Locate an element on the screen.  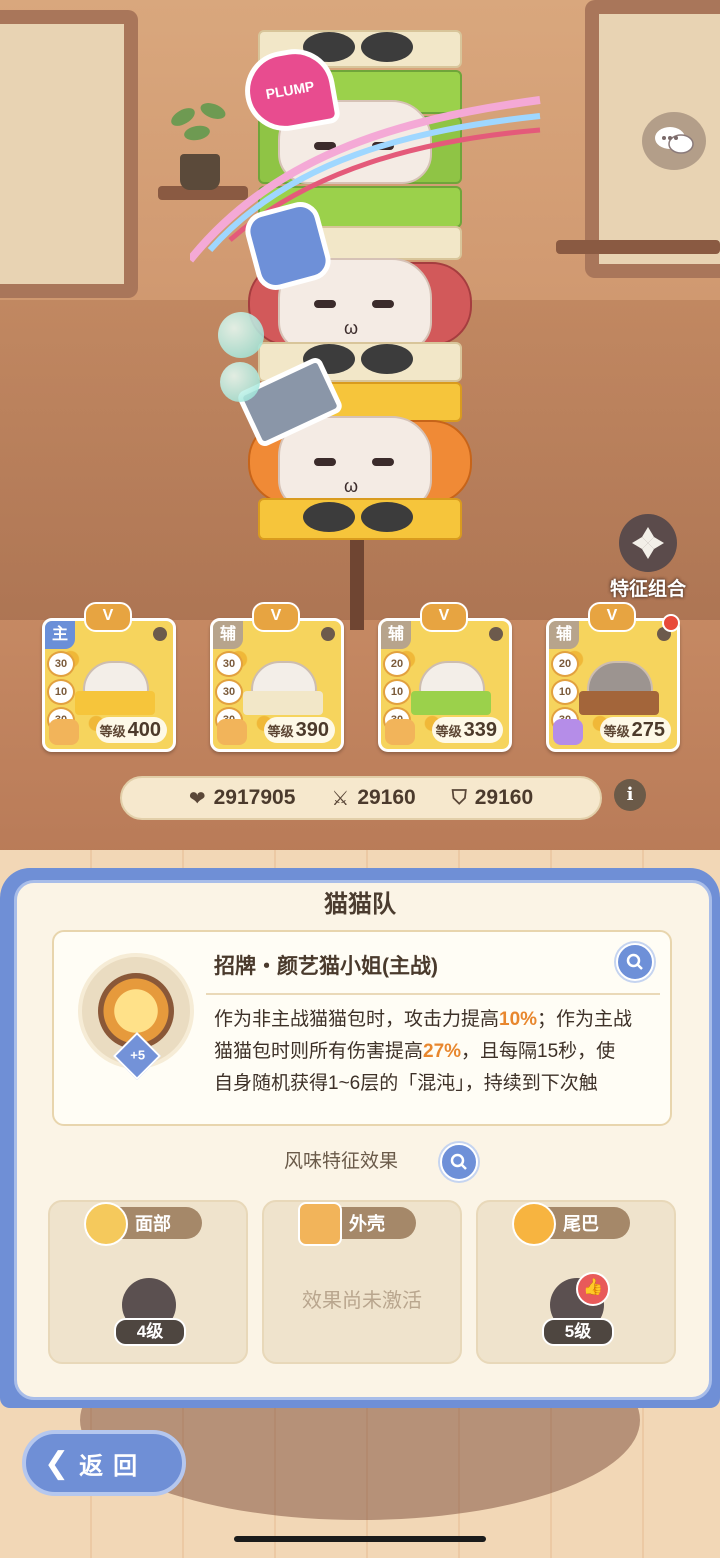
defense-value: 29160 is located at coordinates (504, 797).